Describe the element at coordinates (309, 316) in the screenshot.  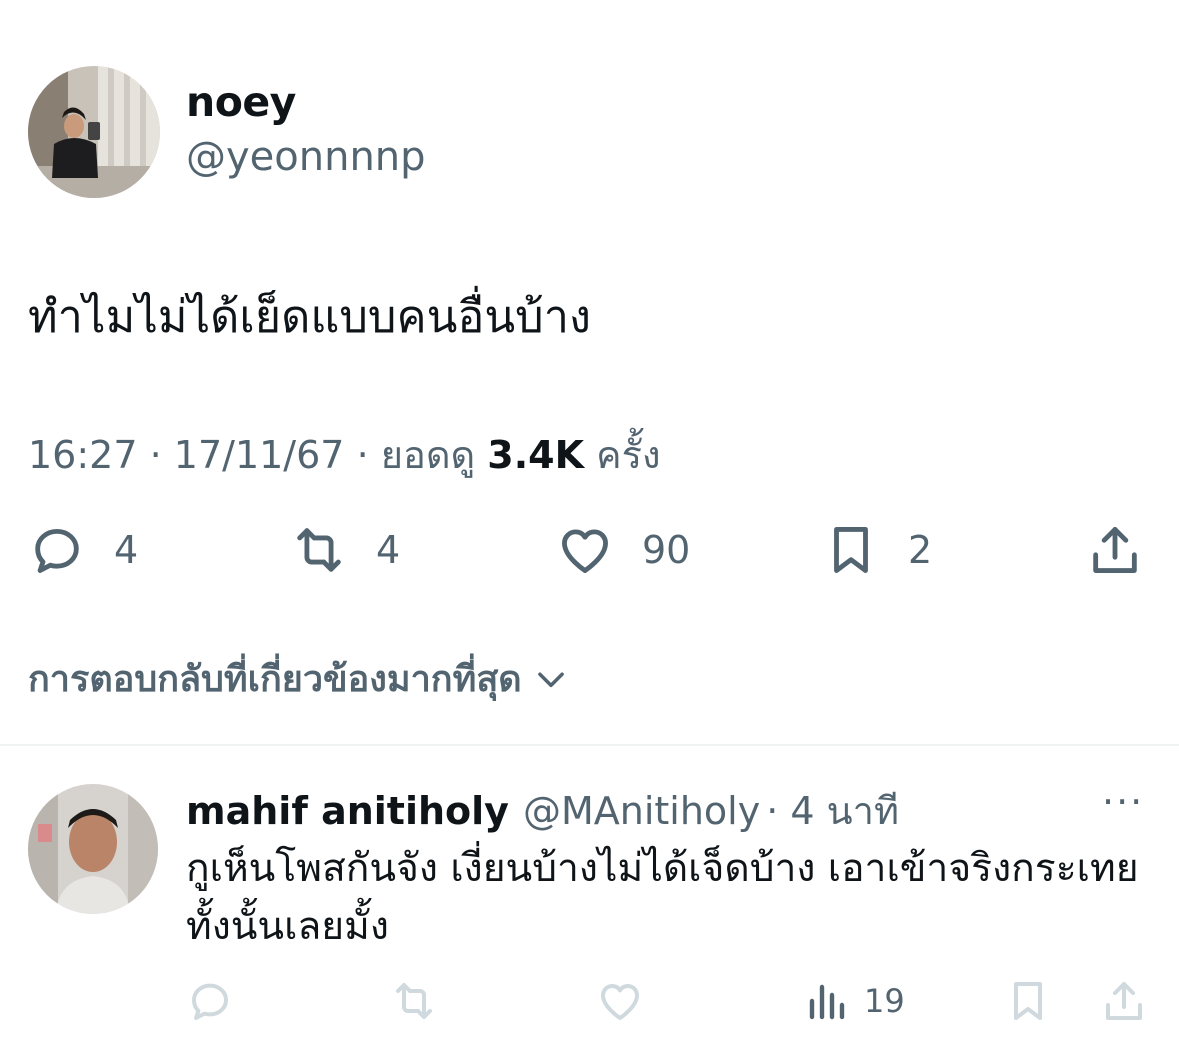
I see `tweet-text: ทำไมไม่ได้เย็ดแบบคนอื่นบ้าง` at that location.